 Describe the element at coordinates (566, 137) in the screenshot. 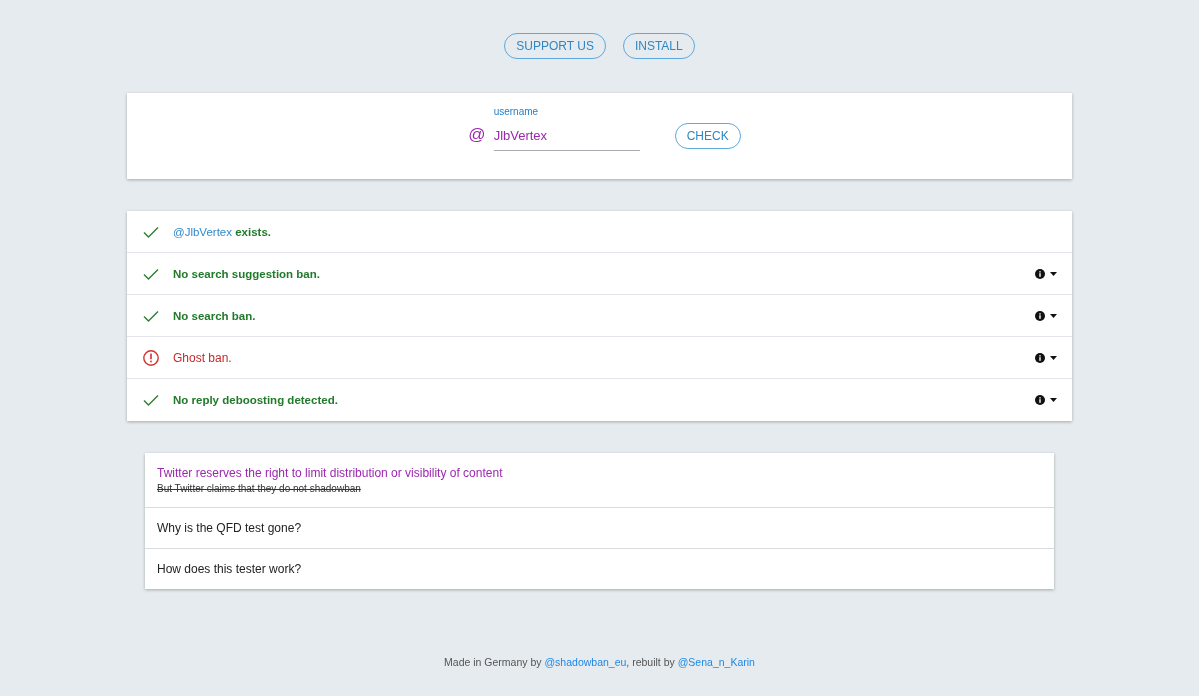

I see `username-field: JlbVertex` at that location.